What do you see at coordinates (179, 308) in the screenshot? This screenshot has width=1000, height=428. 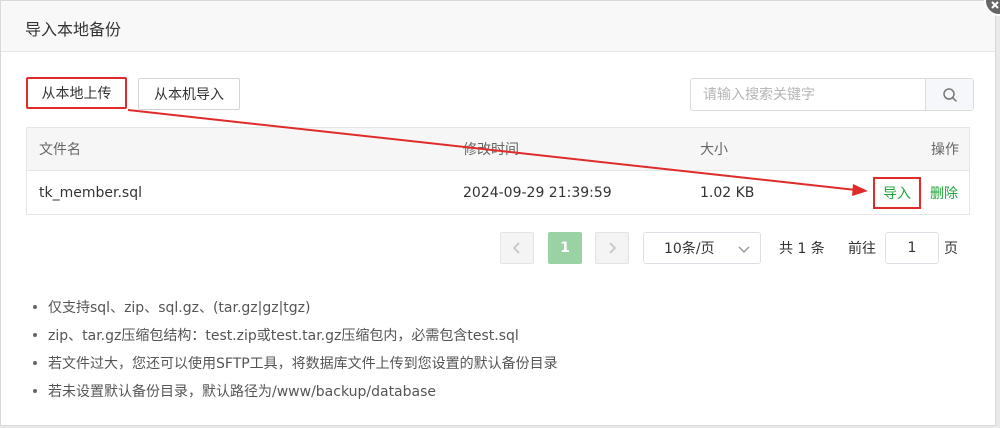 I see `note-text: 仅支持sql、zip、sql.gz、(tar.gz|gz|tgz)` at bounding box center [179, 308].